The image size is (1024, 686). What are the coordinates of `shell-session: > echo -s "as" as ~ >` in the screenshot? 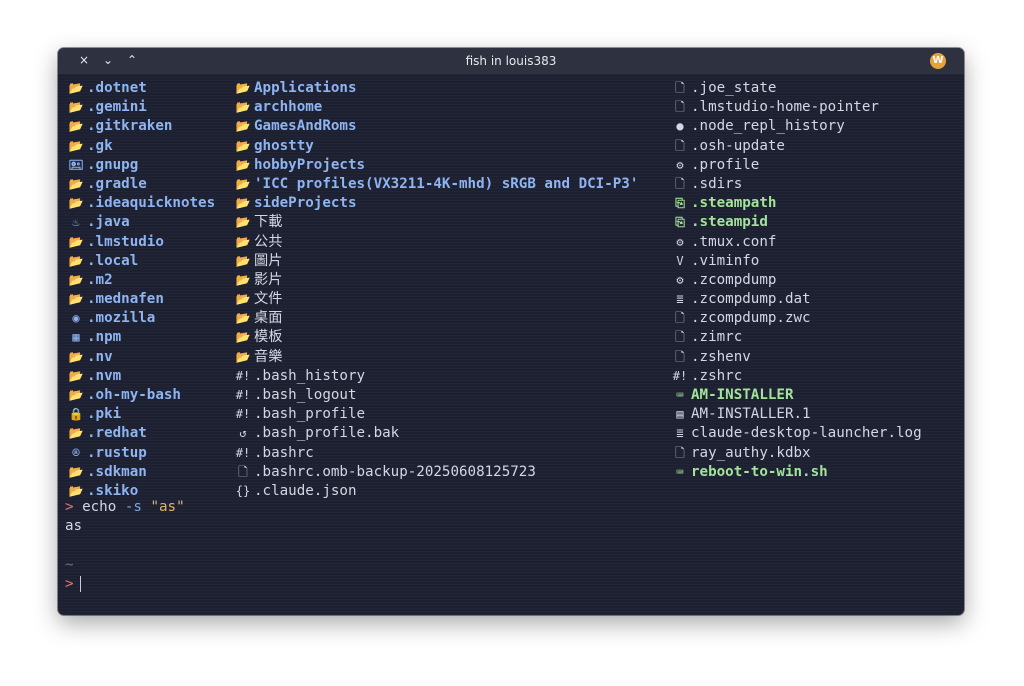 It's located at (125, 546).